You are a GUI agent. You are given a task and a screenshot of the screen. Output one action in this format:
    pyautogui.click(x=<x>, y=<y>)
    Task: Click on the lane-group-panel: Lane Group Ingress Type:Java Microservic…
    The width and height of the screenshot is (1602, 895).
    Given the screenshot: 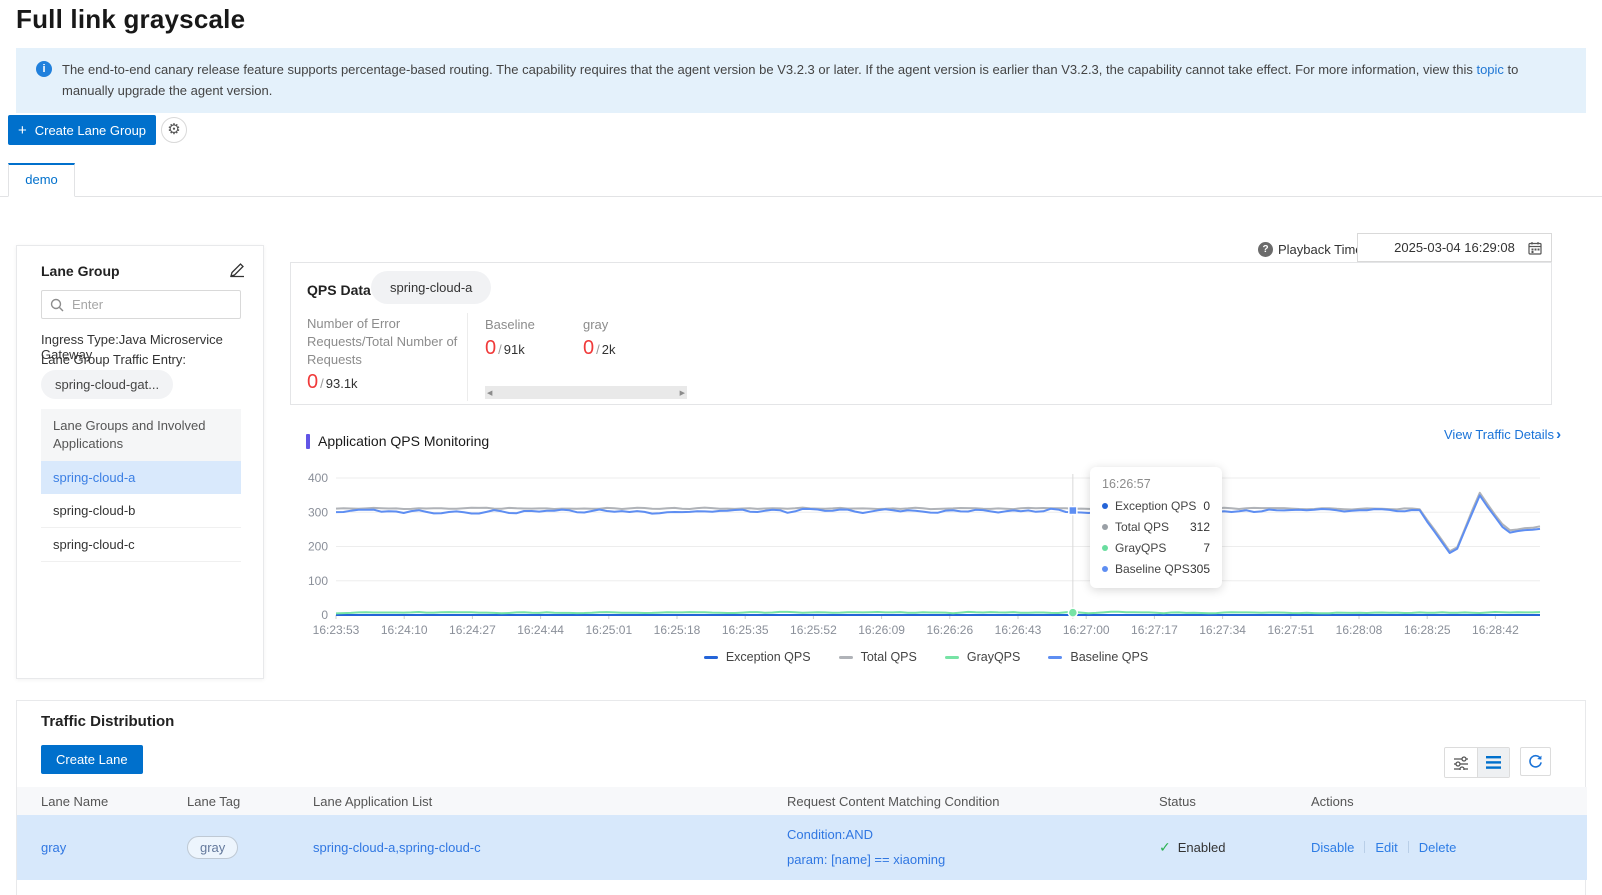 What is the action you would take?
    pyautogui.click(x=140, y=462)
    